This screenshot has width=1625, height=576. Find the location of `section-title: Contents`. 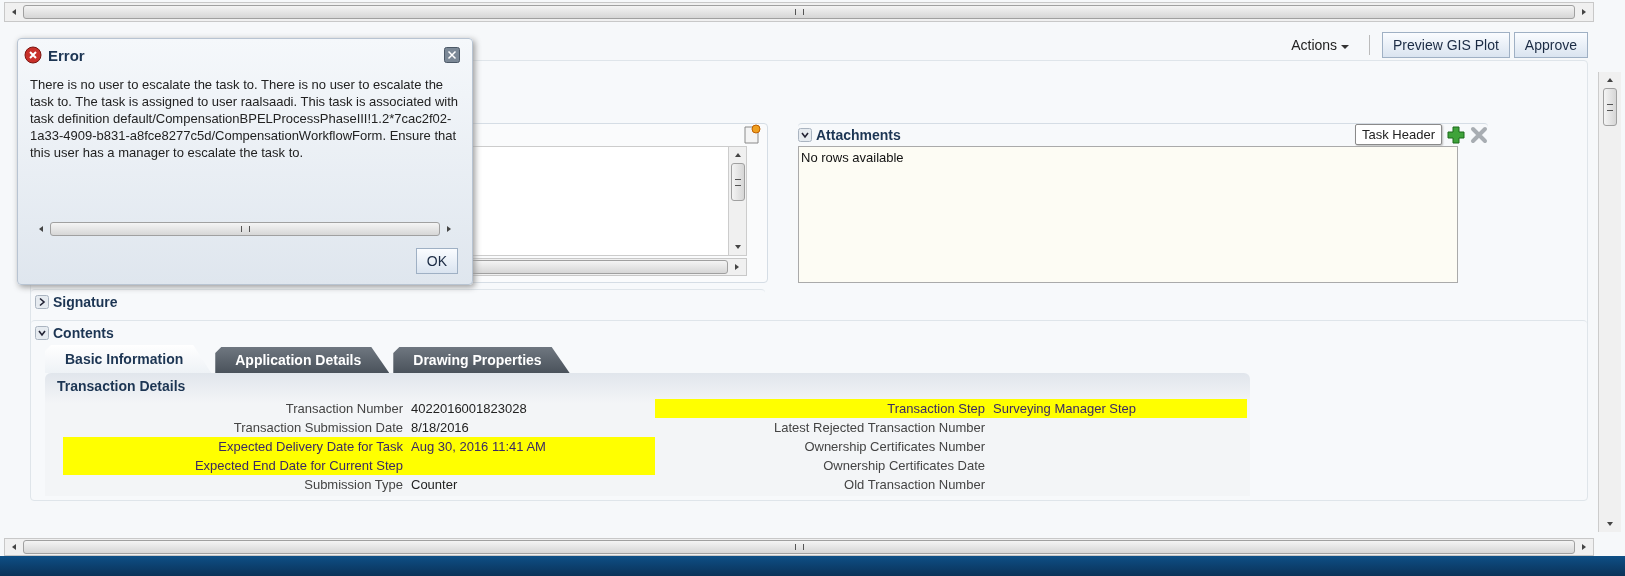

section-title: Contents is located at coordinates (83, 333).